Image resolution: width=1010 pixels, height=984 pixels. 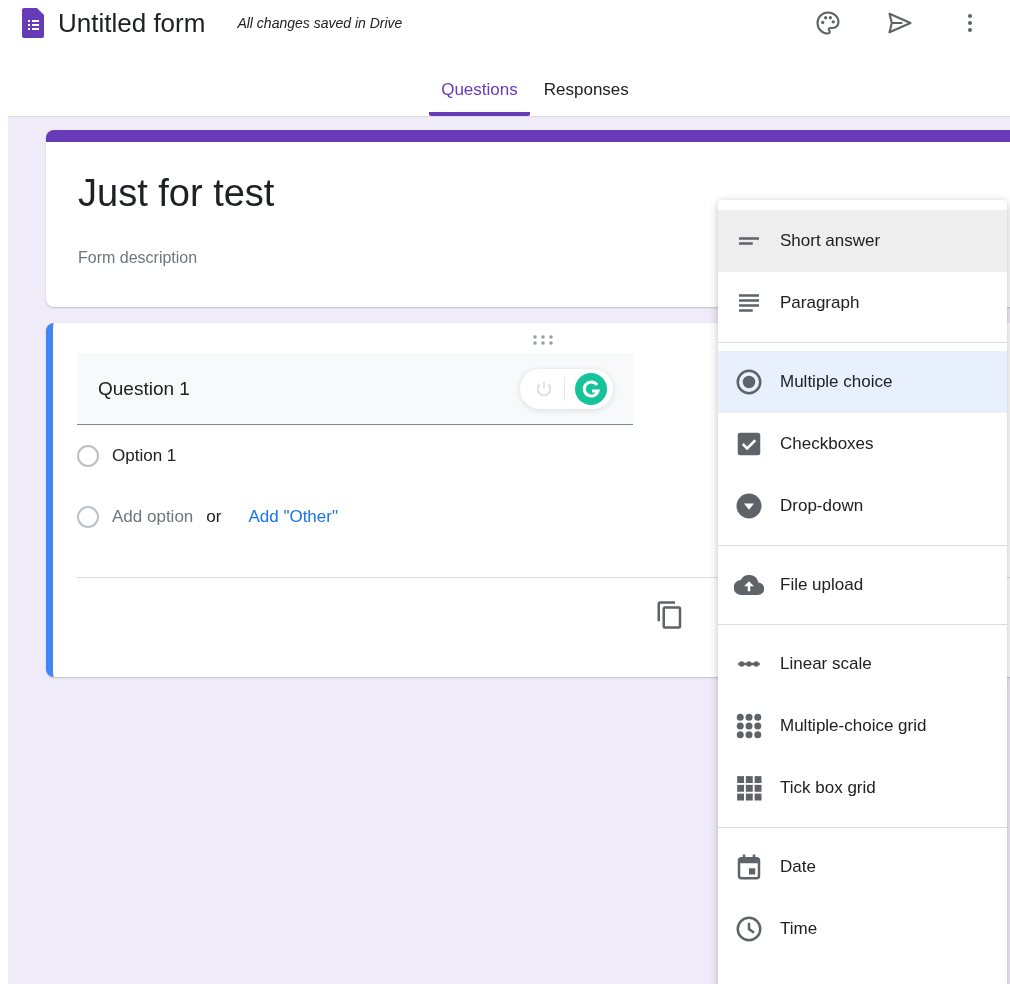 What do you see at coordinates (749, 241) in the screenshot?
I see `short-lines-icon` at bounding box center [749, 241].